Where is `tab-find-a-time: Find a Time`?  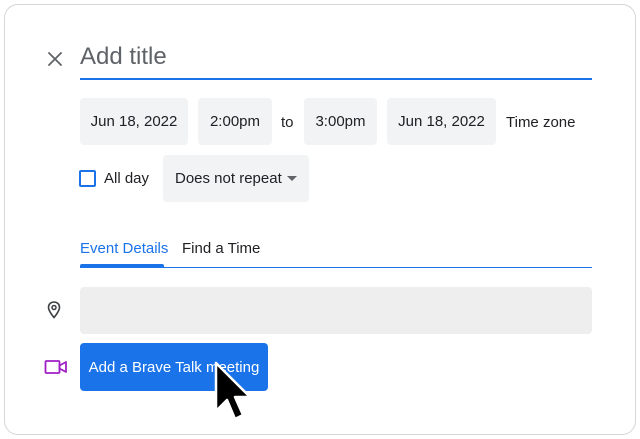 tab-find-a-time: Find a Time is located at coordinates (221, 248).